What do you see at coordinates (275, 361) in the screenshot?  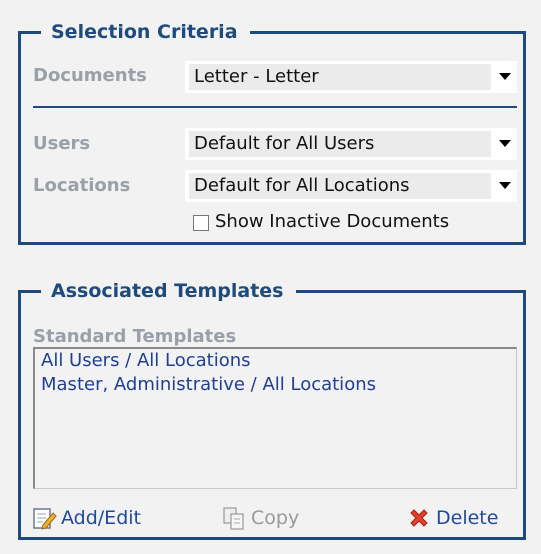 I see `list-item: All Users / All Locations` at bounding box center [275, 361].